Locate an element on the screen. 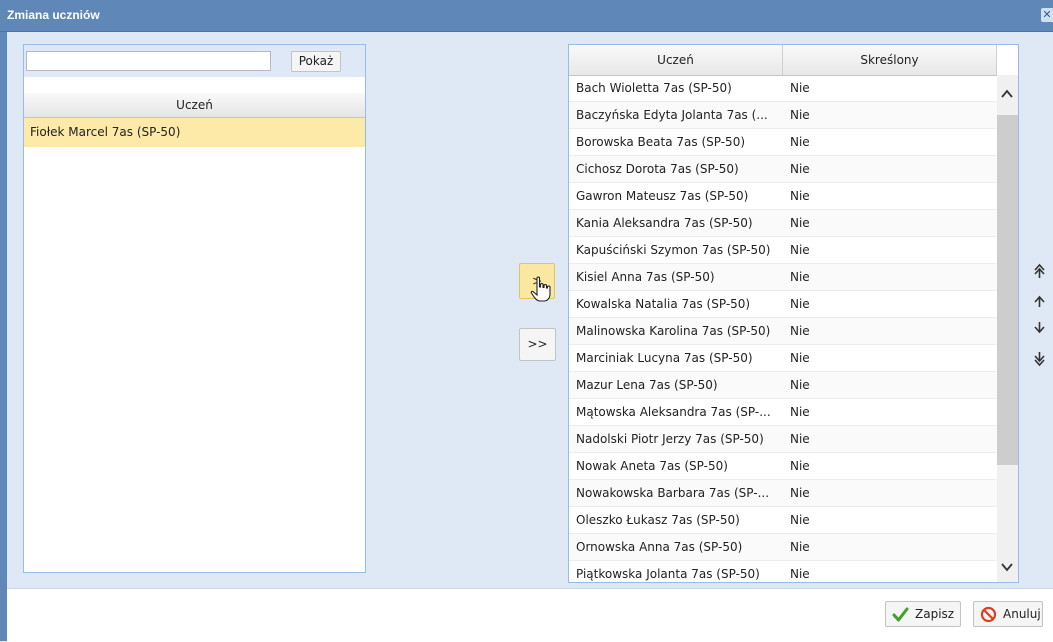 This screenshot has width=1053, height=642. move-down-icon is located at coordinates (1039, 328).